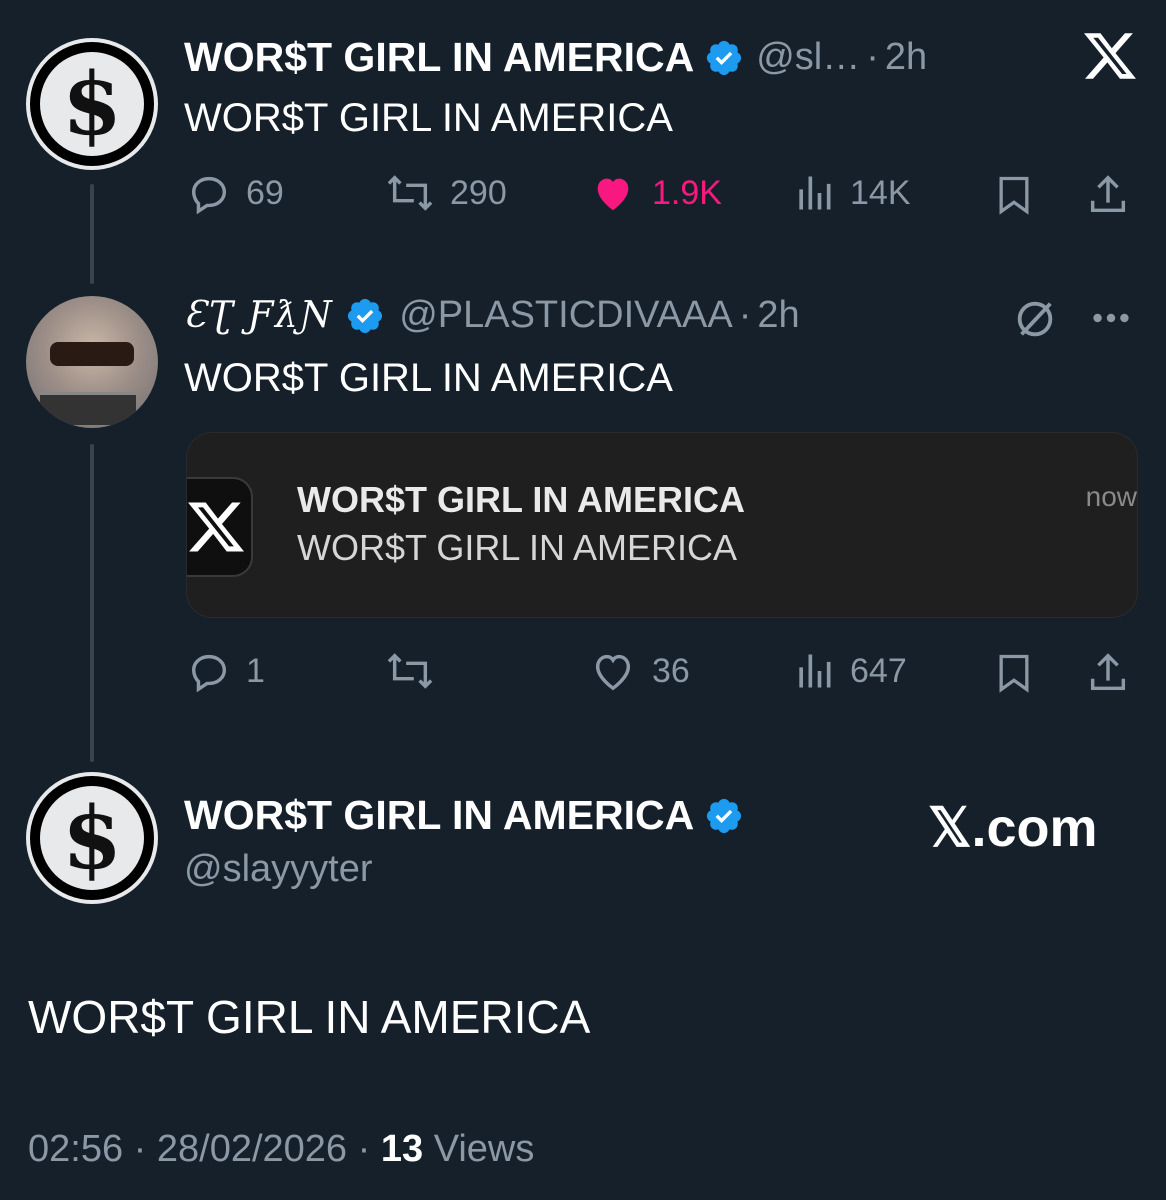  I want to click on views-label: Views, so click(484, 1149).